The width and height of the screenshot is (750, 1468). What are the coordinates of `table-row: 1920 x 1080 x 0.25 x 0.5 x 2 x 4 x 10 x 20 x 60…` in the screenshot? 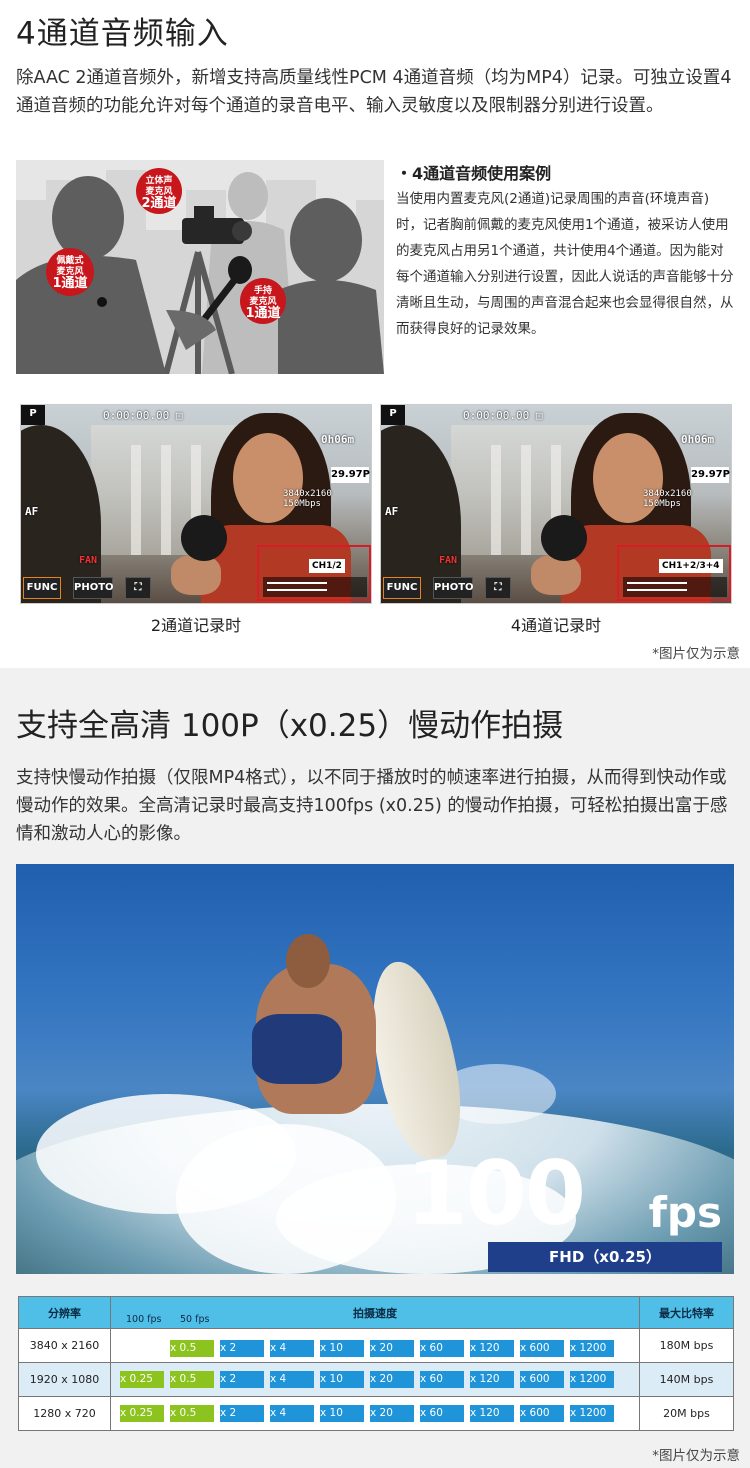 It's located at (376, 1379).